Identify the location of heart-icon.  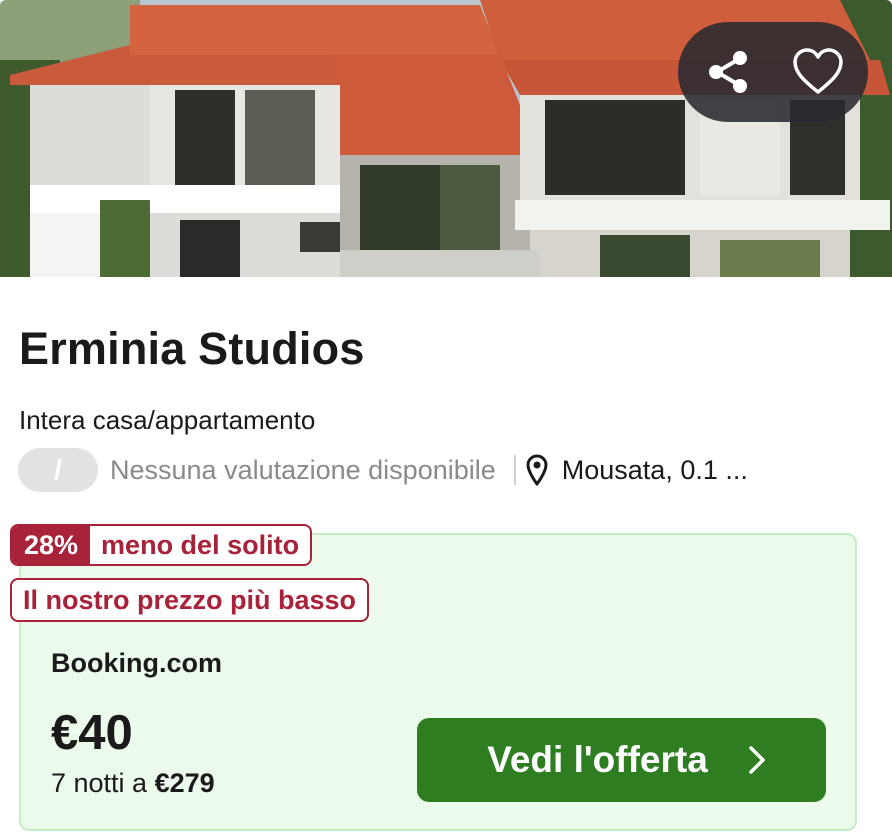
(818, 71).